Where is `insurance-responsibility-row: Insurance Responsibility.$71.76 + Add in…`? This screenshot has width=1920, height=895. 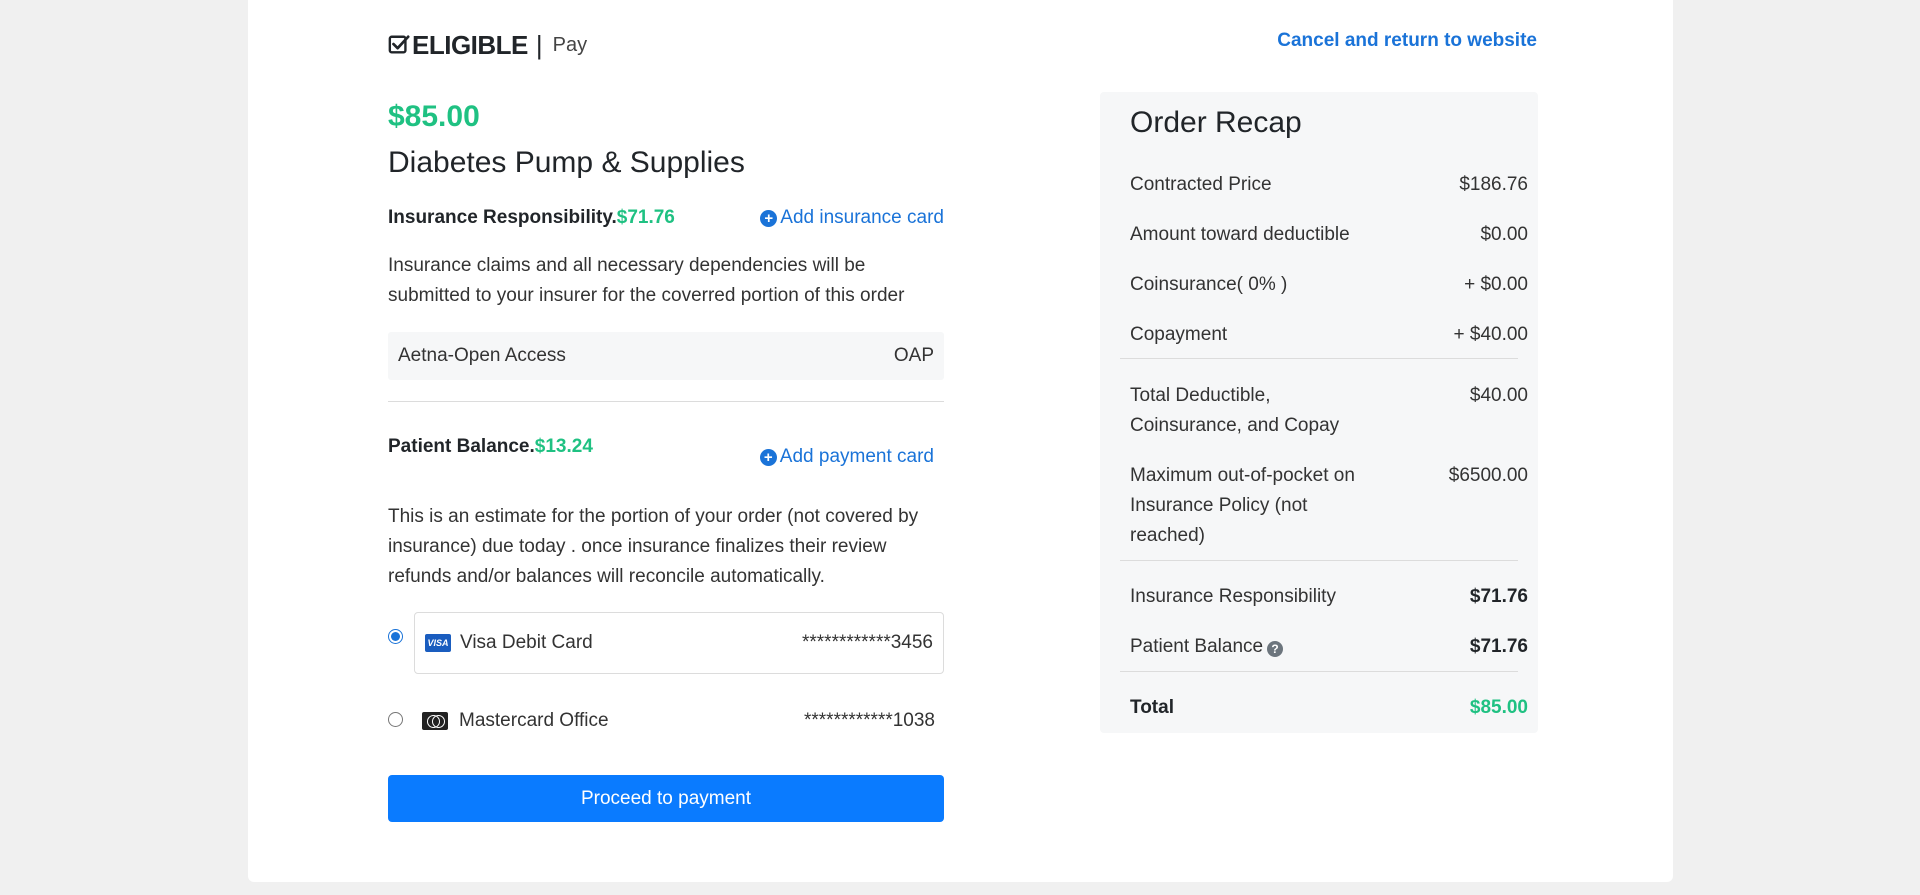 insurance-responsibility-row: Insurance Responsibility.$71.76 + Add in… is located at coordinates (666, 218).